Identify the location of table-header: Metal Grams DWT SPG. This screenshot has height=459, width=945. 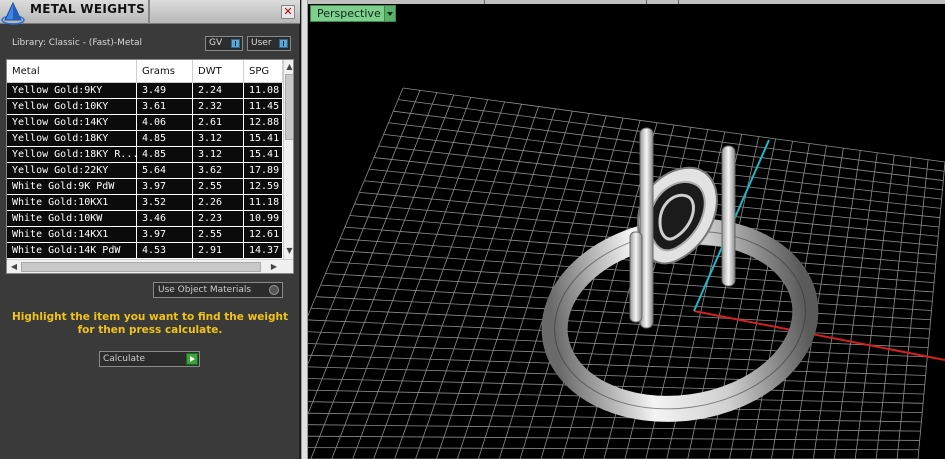
(145, 71).